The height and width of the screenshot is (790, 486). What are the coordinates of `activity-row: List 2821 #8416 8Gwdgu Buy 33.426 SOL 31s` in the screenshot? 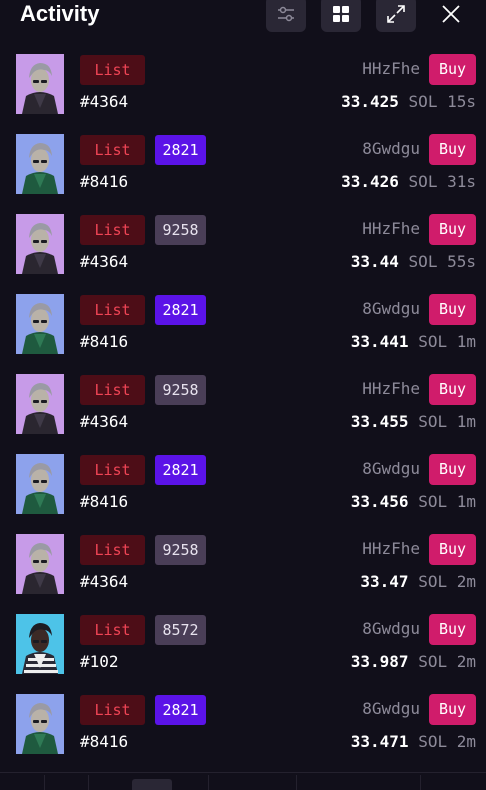 It's located at (243, 174).